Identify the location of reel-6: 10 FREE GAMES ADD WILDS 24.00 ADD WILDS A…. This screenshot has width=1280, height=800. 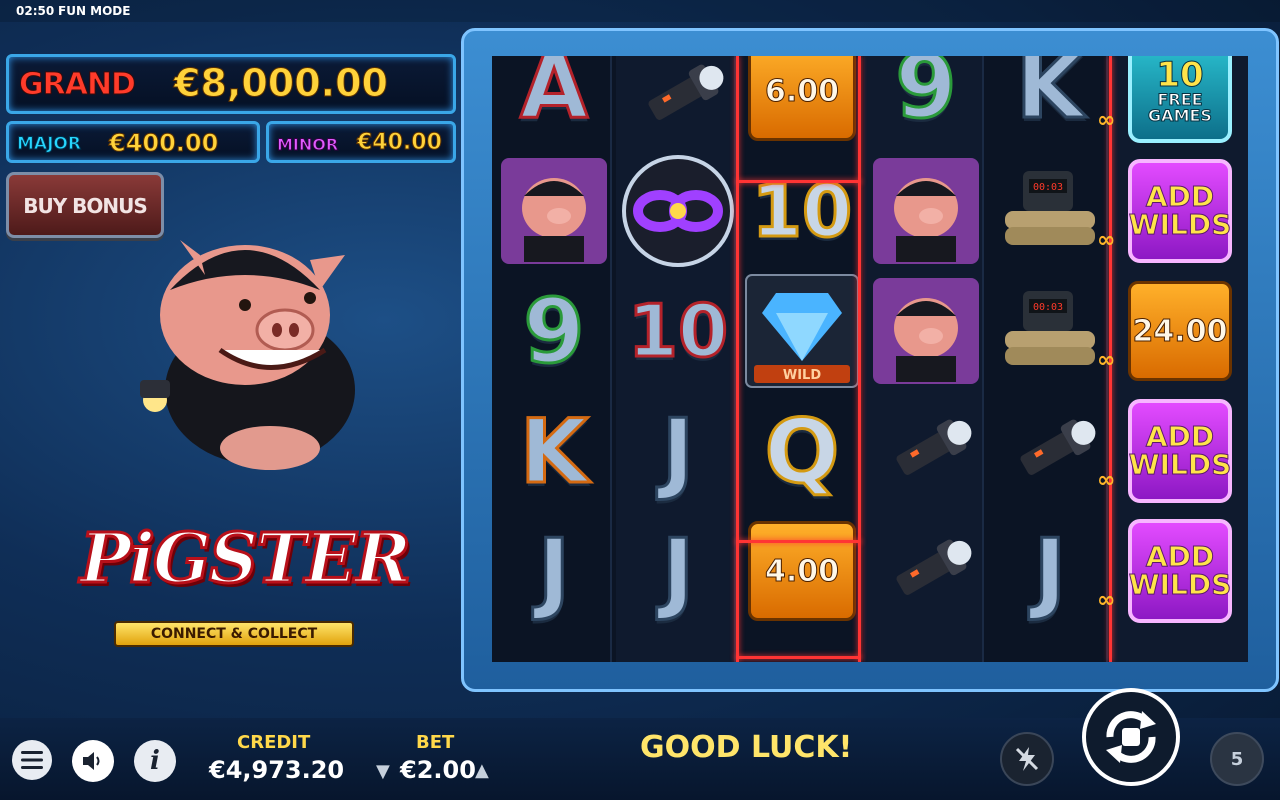
(1180, 359).